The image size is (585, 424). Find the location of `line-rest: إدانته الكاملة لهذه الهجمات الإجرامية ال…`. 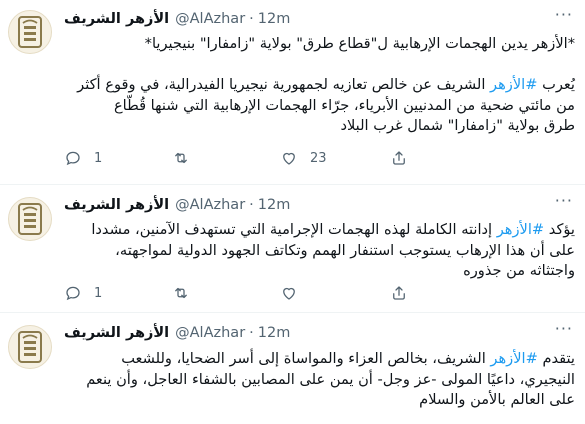

line-rest: إدانته الكاملة لهذه الهجمات الإجرامية ال… is located at coordinates (294, 229).